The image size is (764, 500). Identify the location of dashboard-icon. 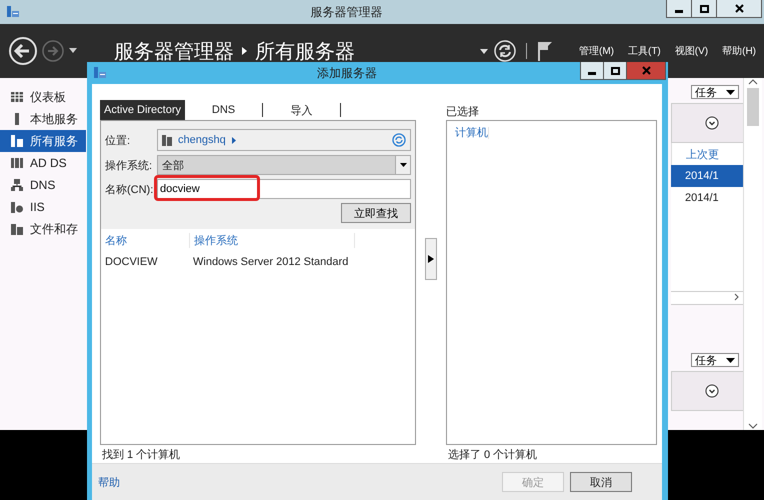
(17, 97).